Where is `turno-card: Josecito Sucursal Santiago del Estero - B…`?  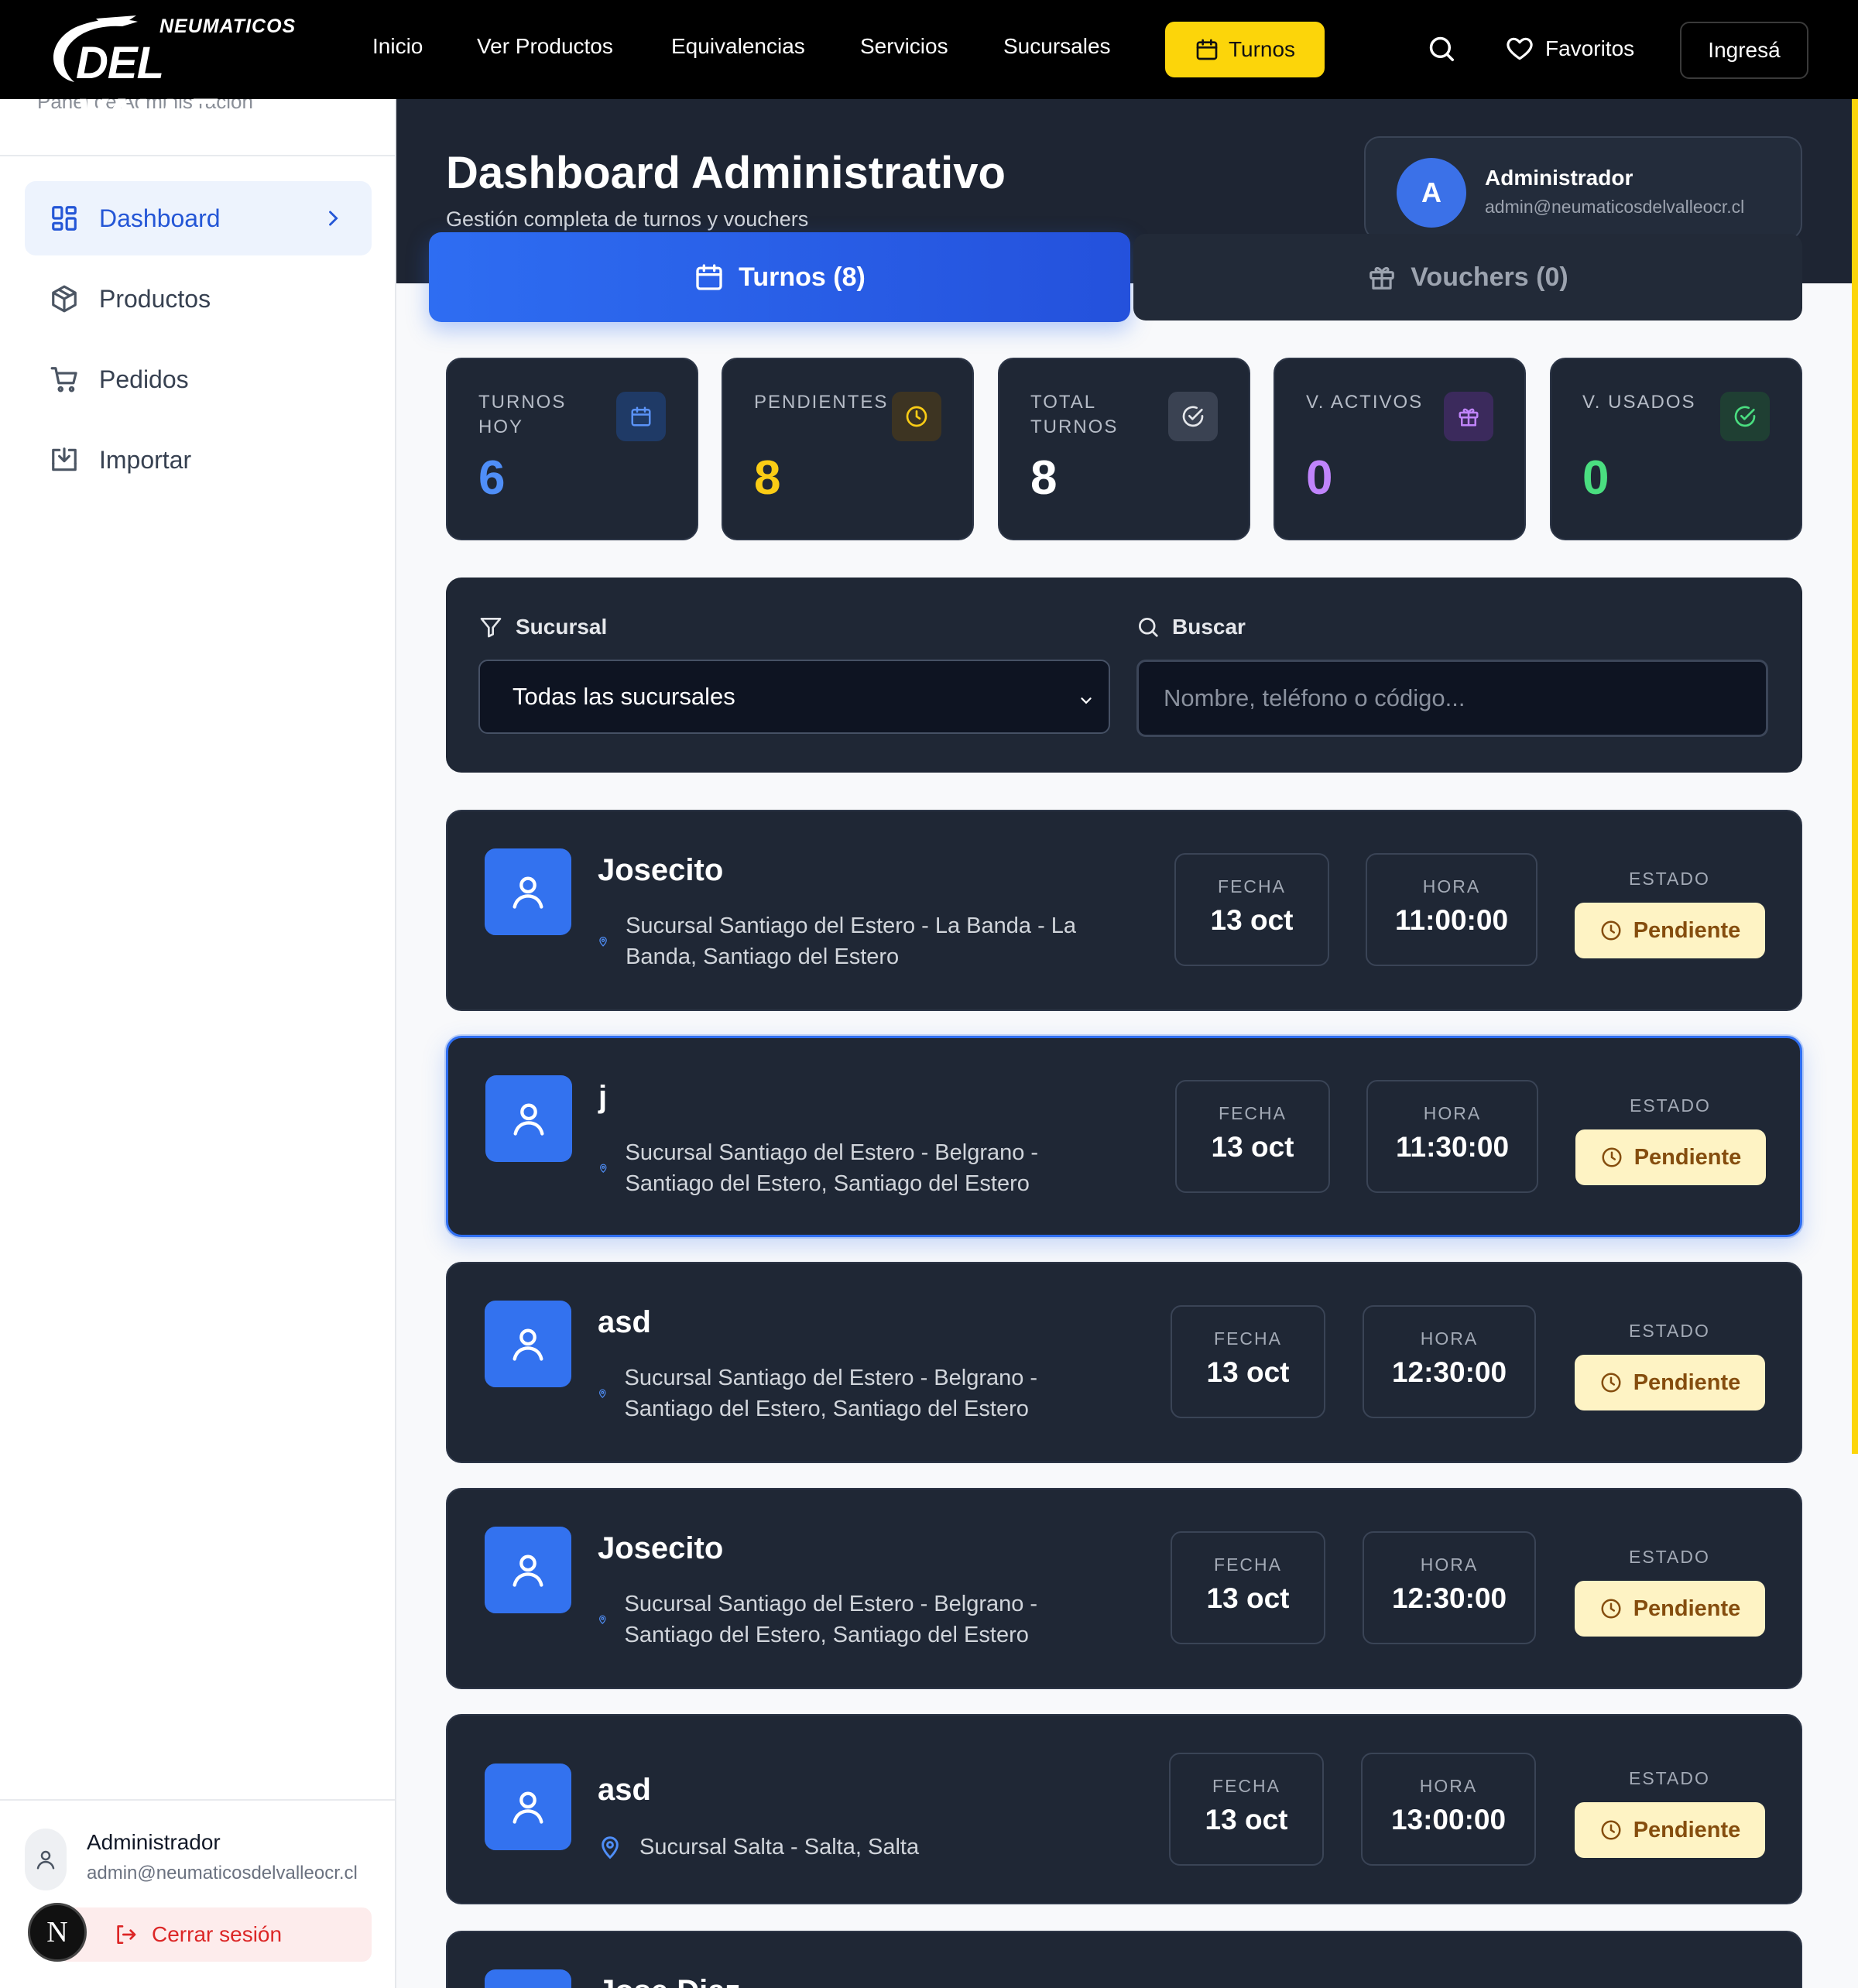 turno-card: Josecito Sucursal Santiago del Estero - B… is located at coordinates (1124, 1588).